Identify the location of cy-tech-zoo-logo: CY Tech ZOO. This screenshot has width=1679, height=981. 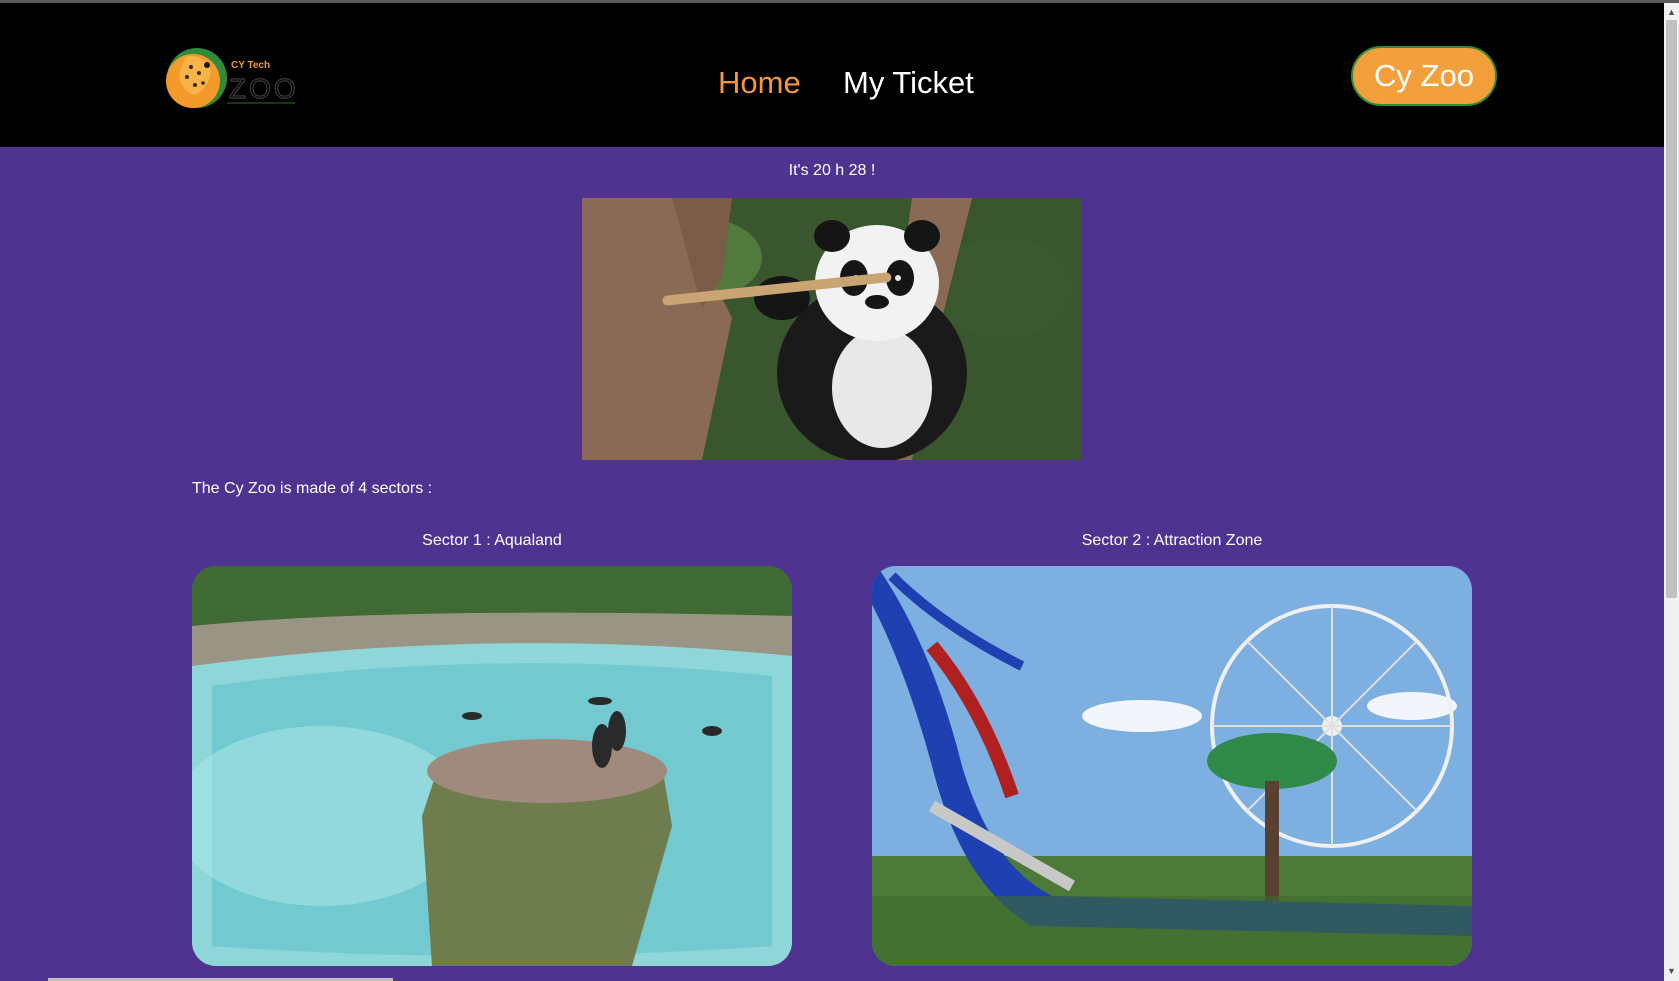
(233, 78).